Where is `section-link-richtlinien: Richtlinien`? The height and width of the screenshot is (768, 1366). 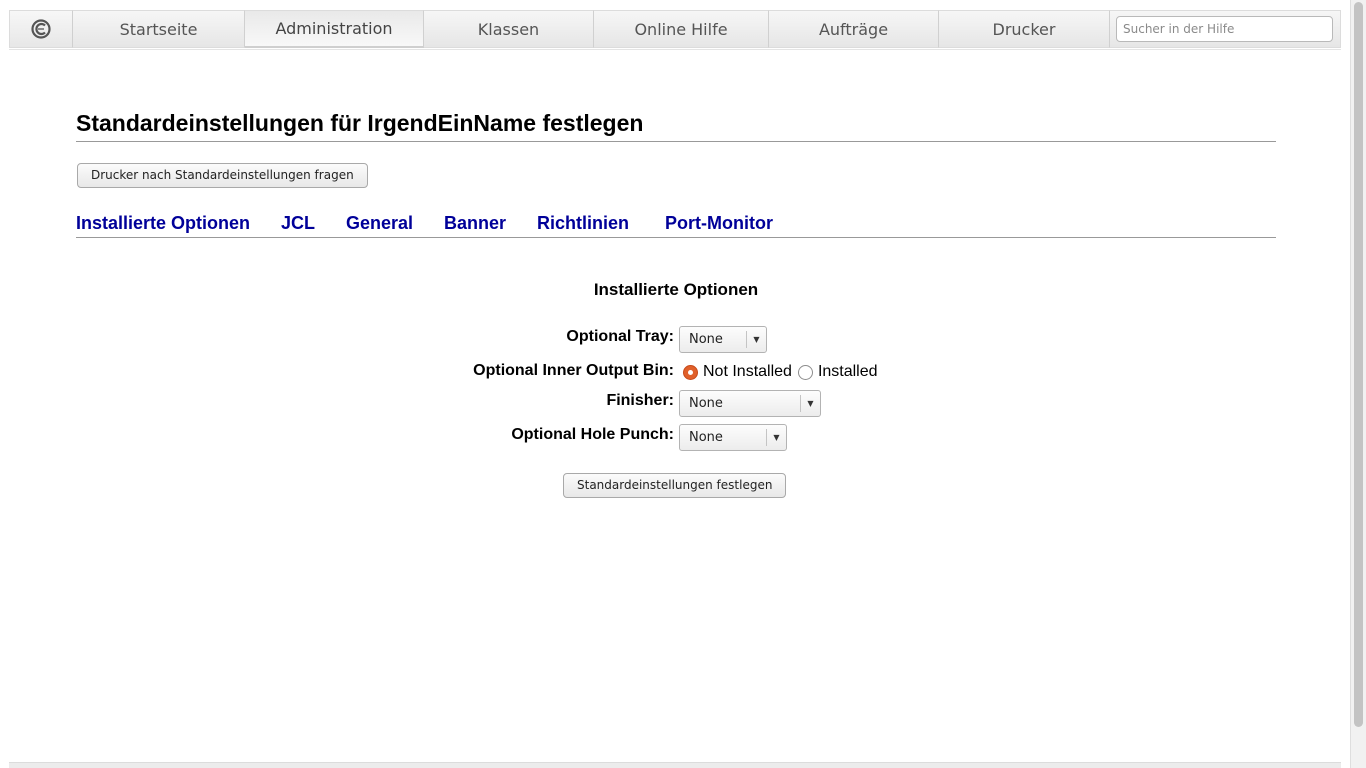
section-link-richtlinien: Richtlinien is located at coordinates (583, 223).